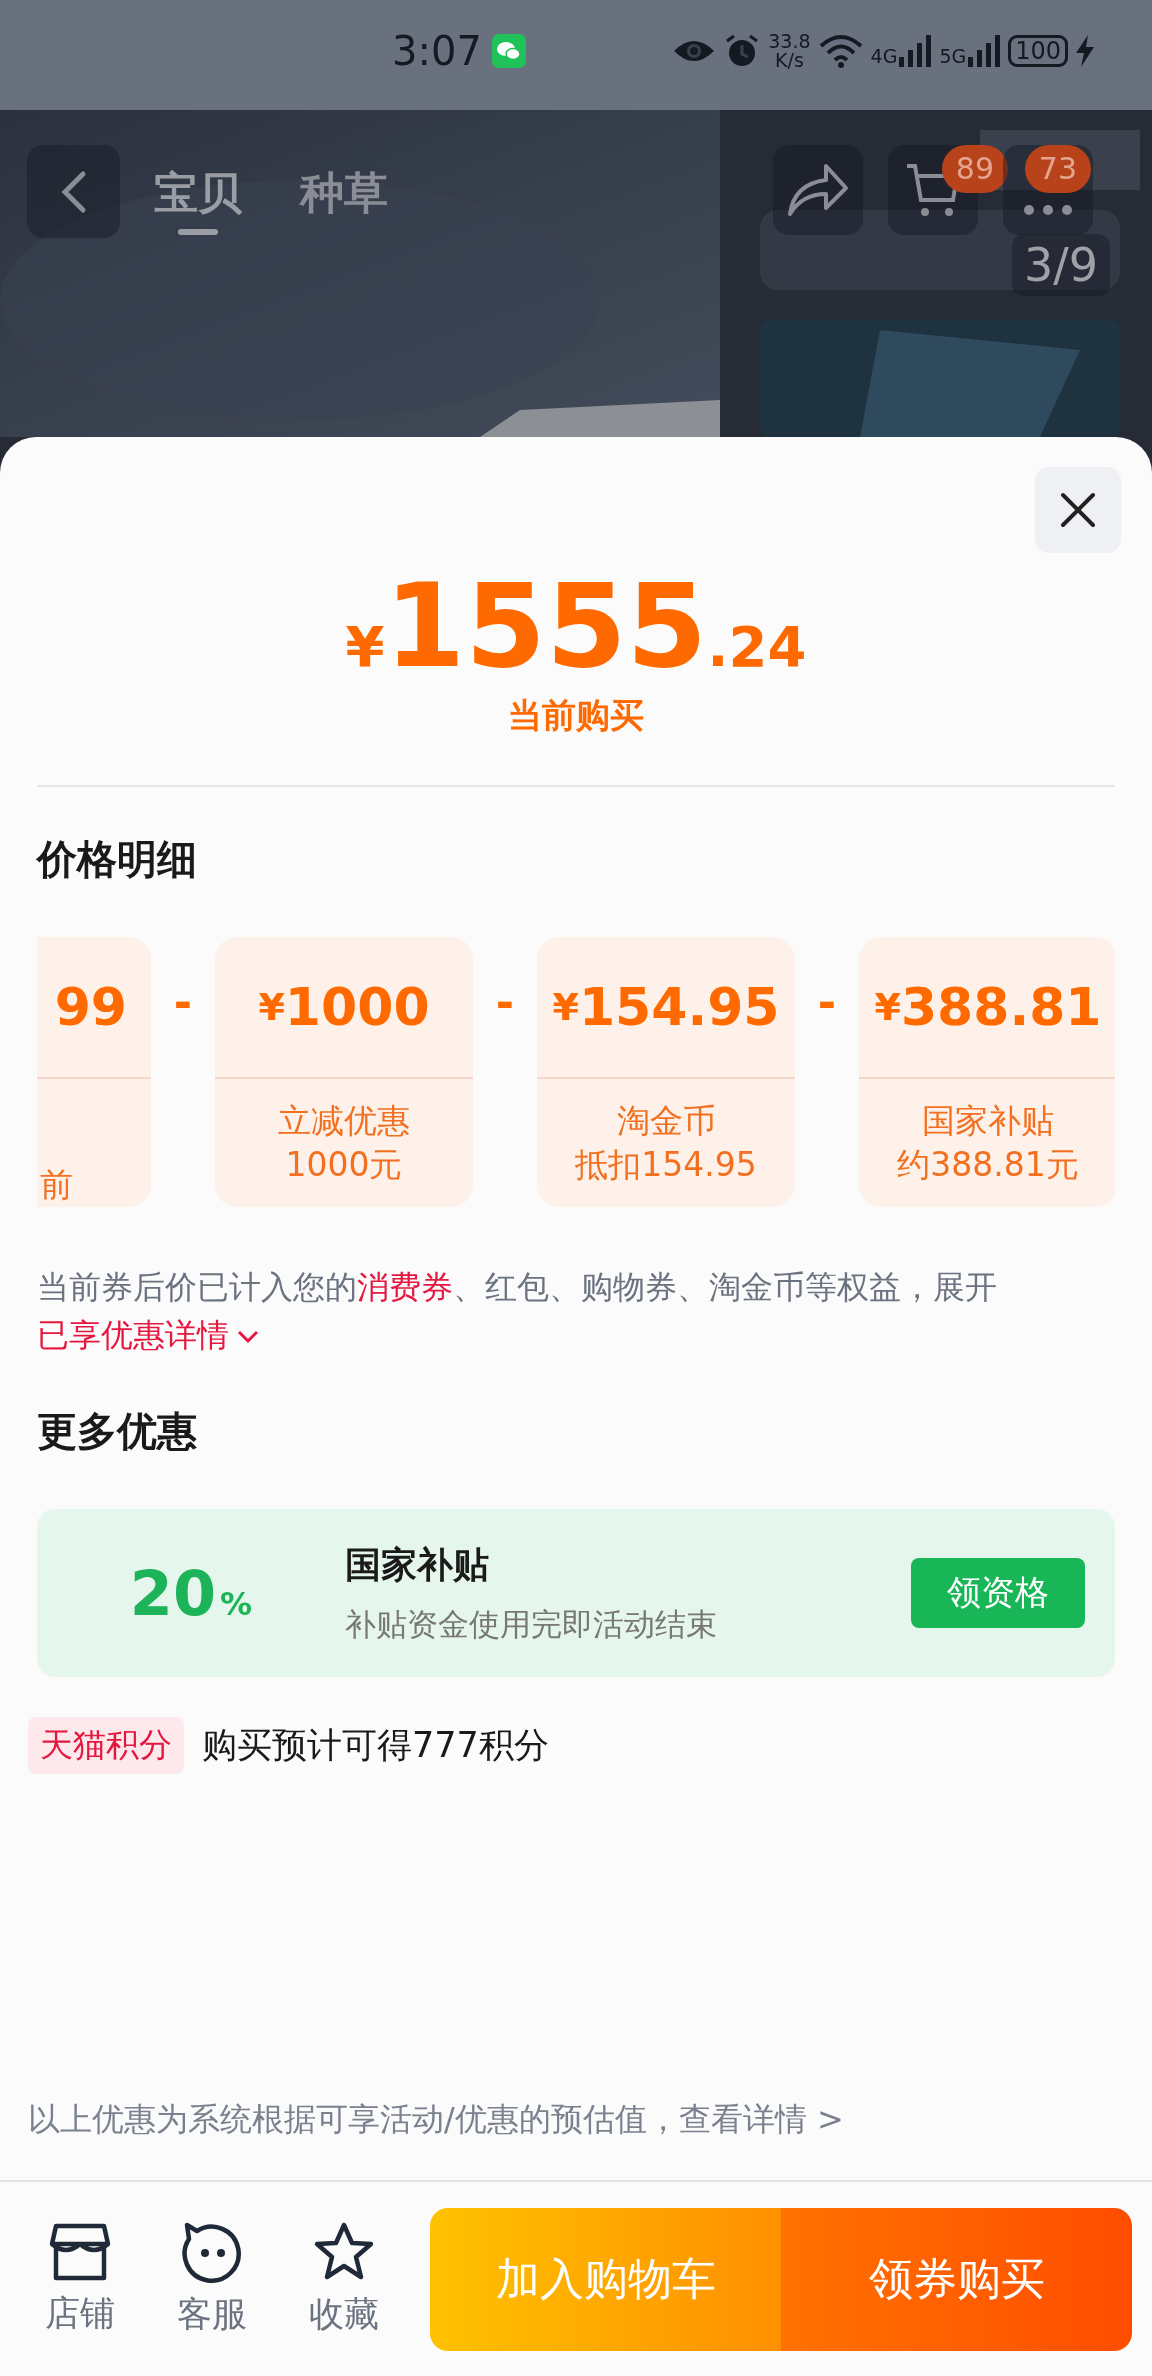  What do you see at coordinates (576, 626) in the screenshot?
I see `price: ¥1555.24` at bounding box center [576, 626].